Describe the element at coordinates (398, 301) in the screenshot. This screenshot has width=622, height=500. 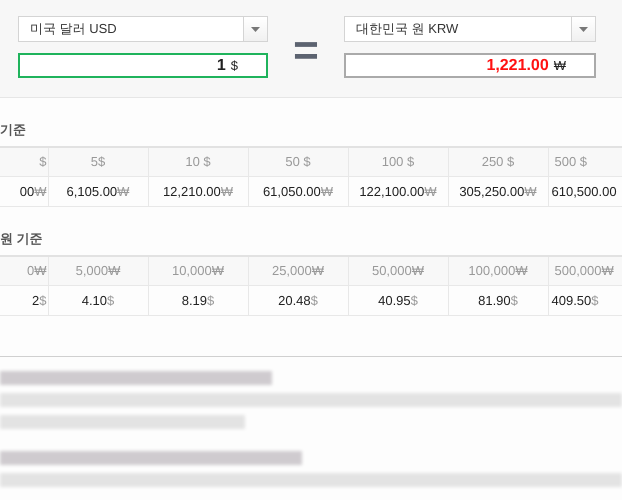
I see `table-cell: 40.95$` at that location.